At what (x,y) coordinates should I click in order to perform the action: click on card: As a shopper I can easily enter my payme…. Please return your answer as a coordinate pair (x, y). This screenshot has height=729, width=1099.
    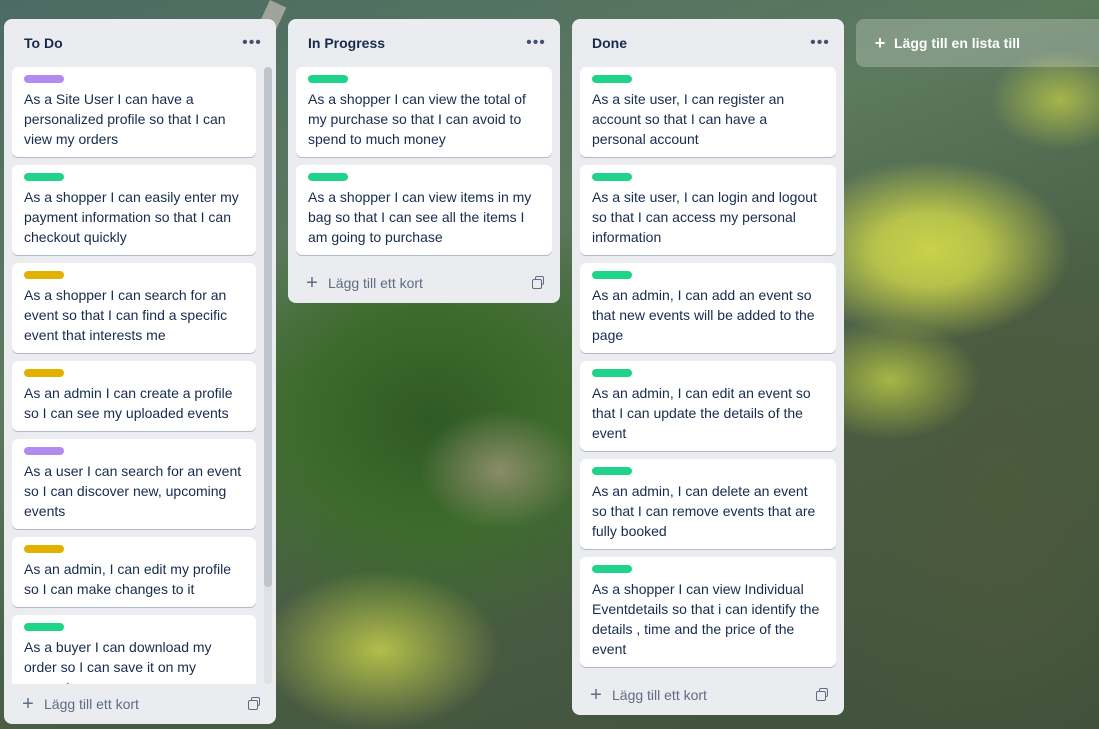
    Looking at the image, I should click on (134, 210).